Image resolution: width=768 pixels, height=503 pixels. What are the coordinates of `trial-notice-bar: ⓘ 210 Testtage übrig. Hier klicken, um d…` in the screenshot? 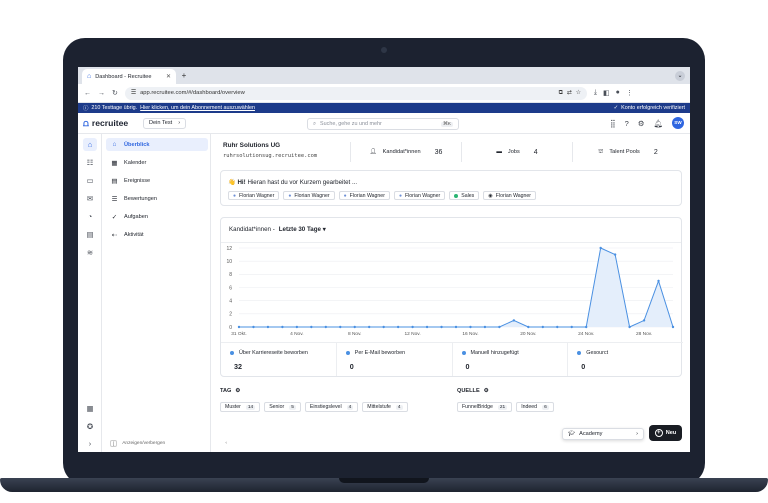 It's located at (384, 108).